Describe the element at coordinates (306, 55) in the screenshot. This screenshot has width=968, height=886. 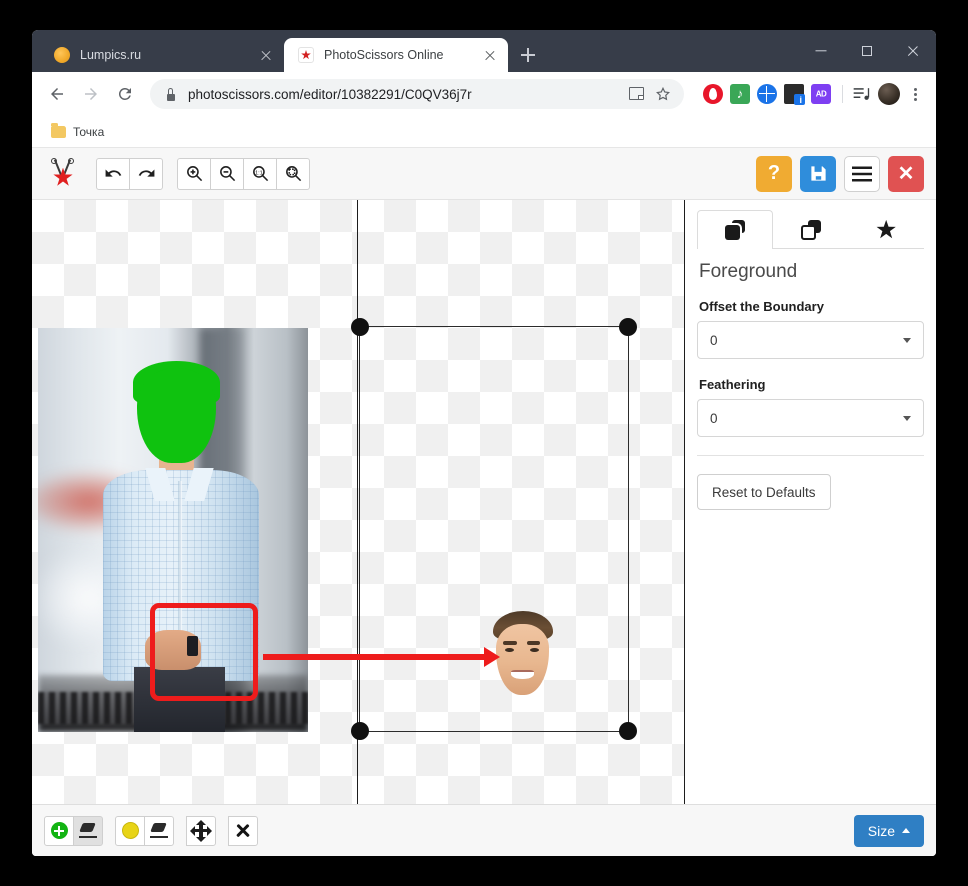
I see `photoscissors-favicon` at that location.